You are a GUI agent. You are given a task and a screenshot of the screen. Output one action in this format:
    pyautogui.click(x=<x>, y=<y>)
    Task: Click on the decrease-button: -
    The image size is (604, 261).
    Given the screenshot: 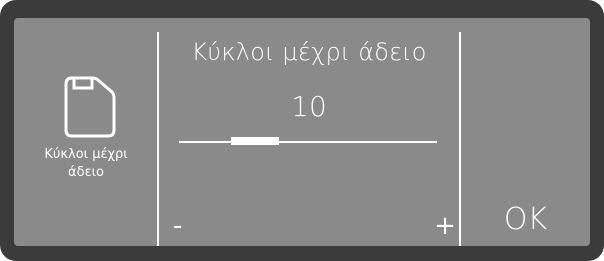 What is the action you would take?
    pyautogui.click(x=185, y=226)
    